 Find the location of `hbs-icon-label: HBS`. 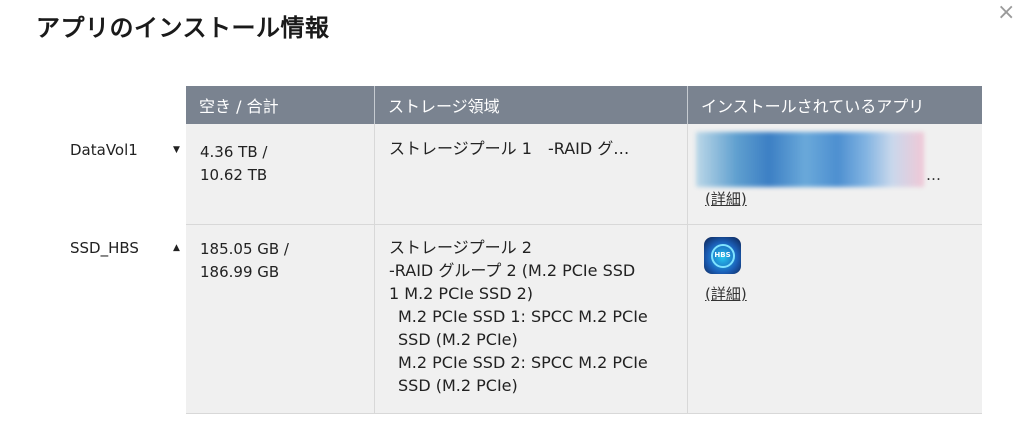

hbs-icon-label: HBS is located at coordinates (722, 255).